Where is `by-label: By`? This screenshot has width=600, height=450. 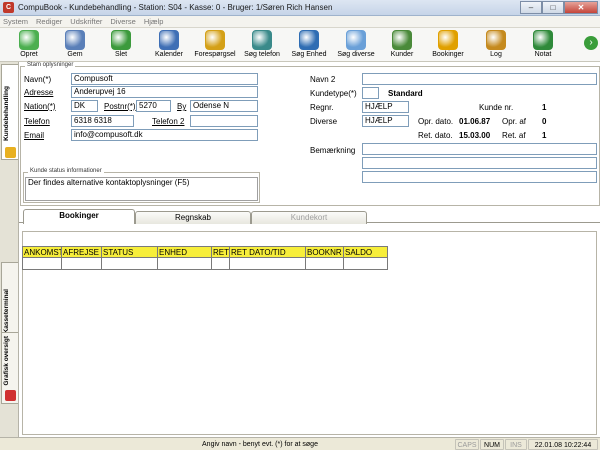
by-label: By is located at coordinates (182, 106).